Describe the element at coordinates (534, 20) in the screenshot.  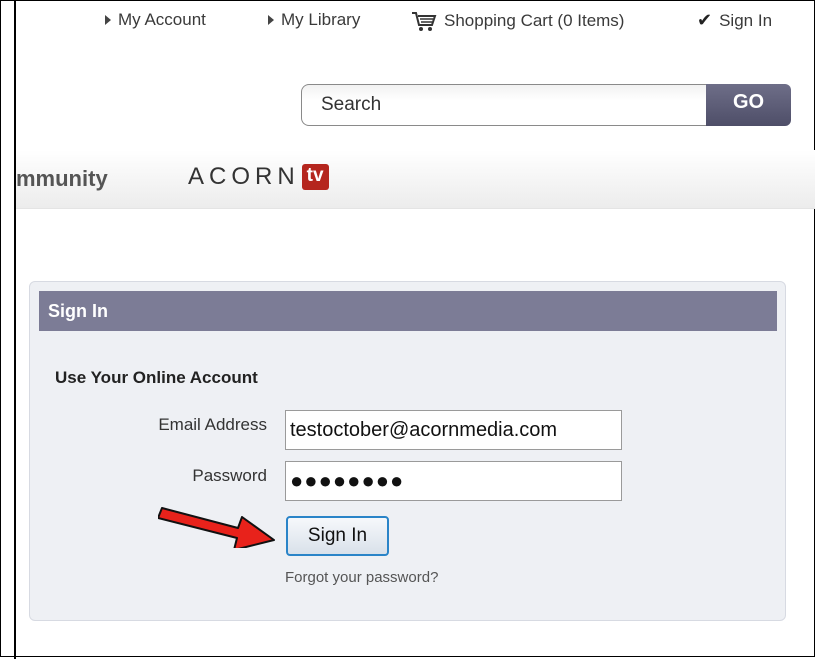
I see `shopping-cart-label: Shopping Cart (0 Items)` at that location.